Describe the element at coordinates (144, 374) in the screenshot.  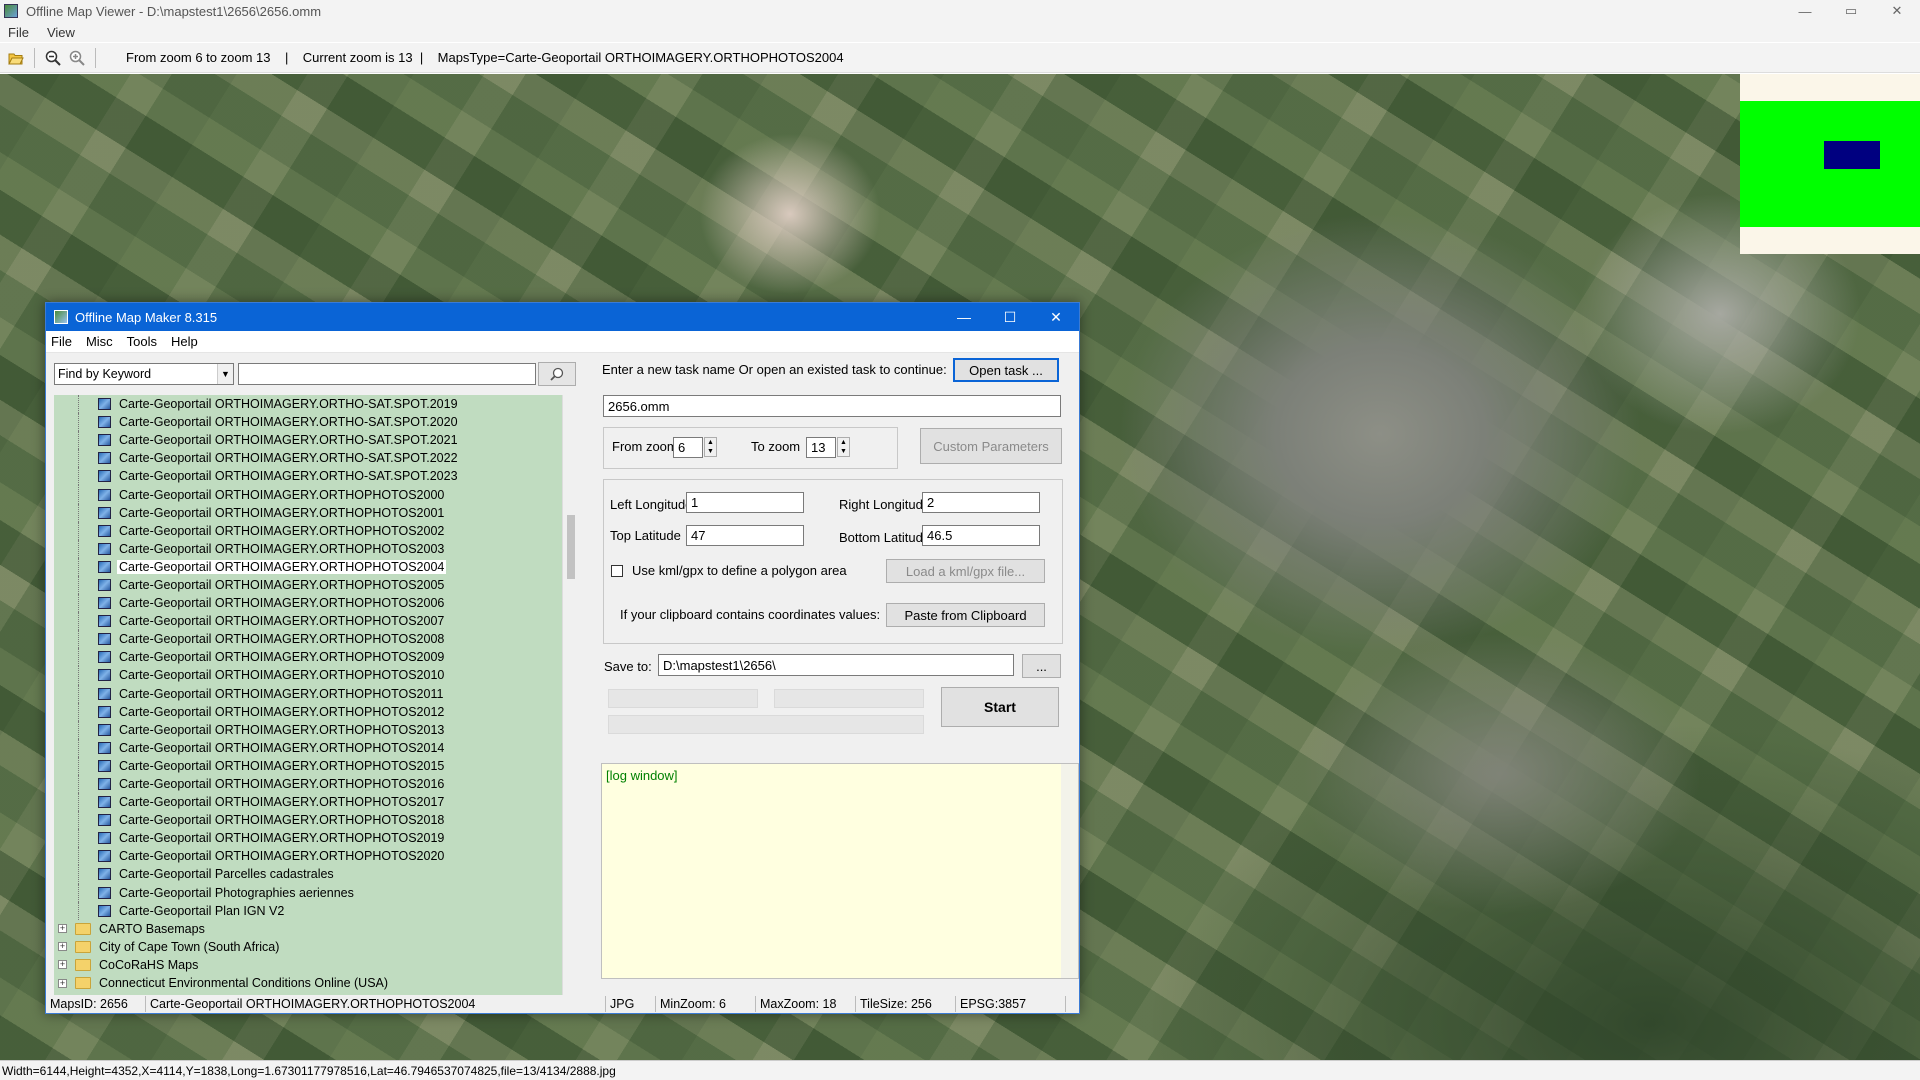
I see `find-by-select: Find by Keyword ▼` at that location.